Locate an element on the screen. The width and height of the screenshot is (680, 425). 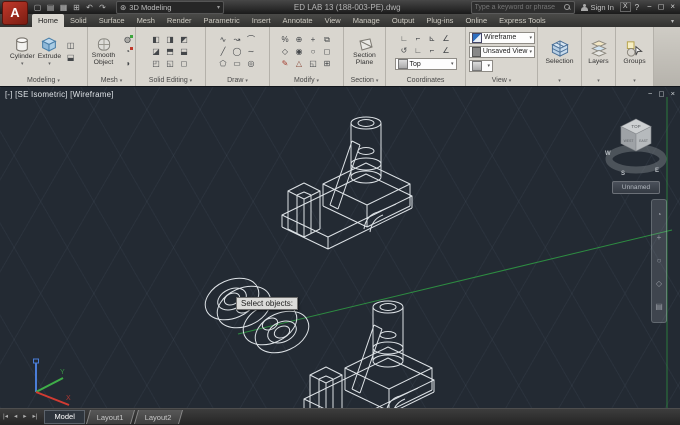
panel-label-modeling: Modeling ▾ is located at coordinates (43, 81).